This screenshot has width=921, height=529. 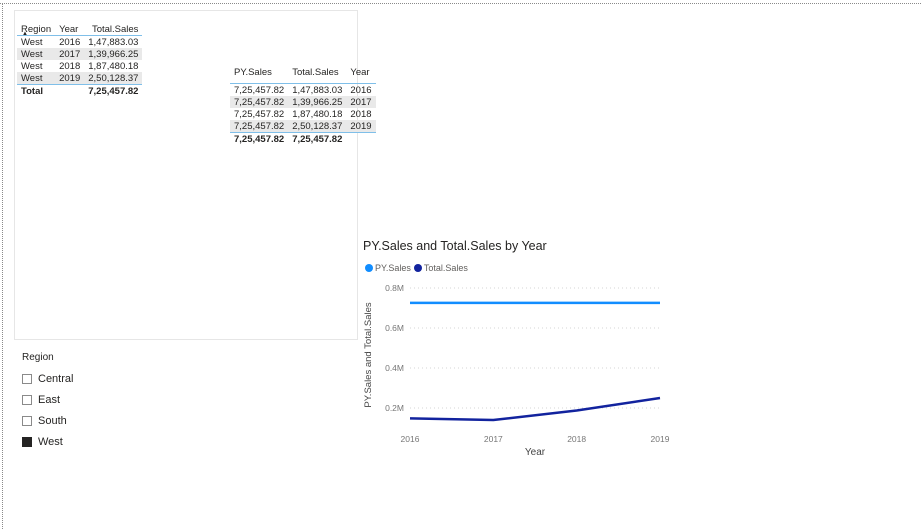 I want to click on table-row: 7,25,457.82 1,87,480.18 2018, so click(x=303, y=114).